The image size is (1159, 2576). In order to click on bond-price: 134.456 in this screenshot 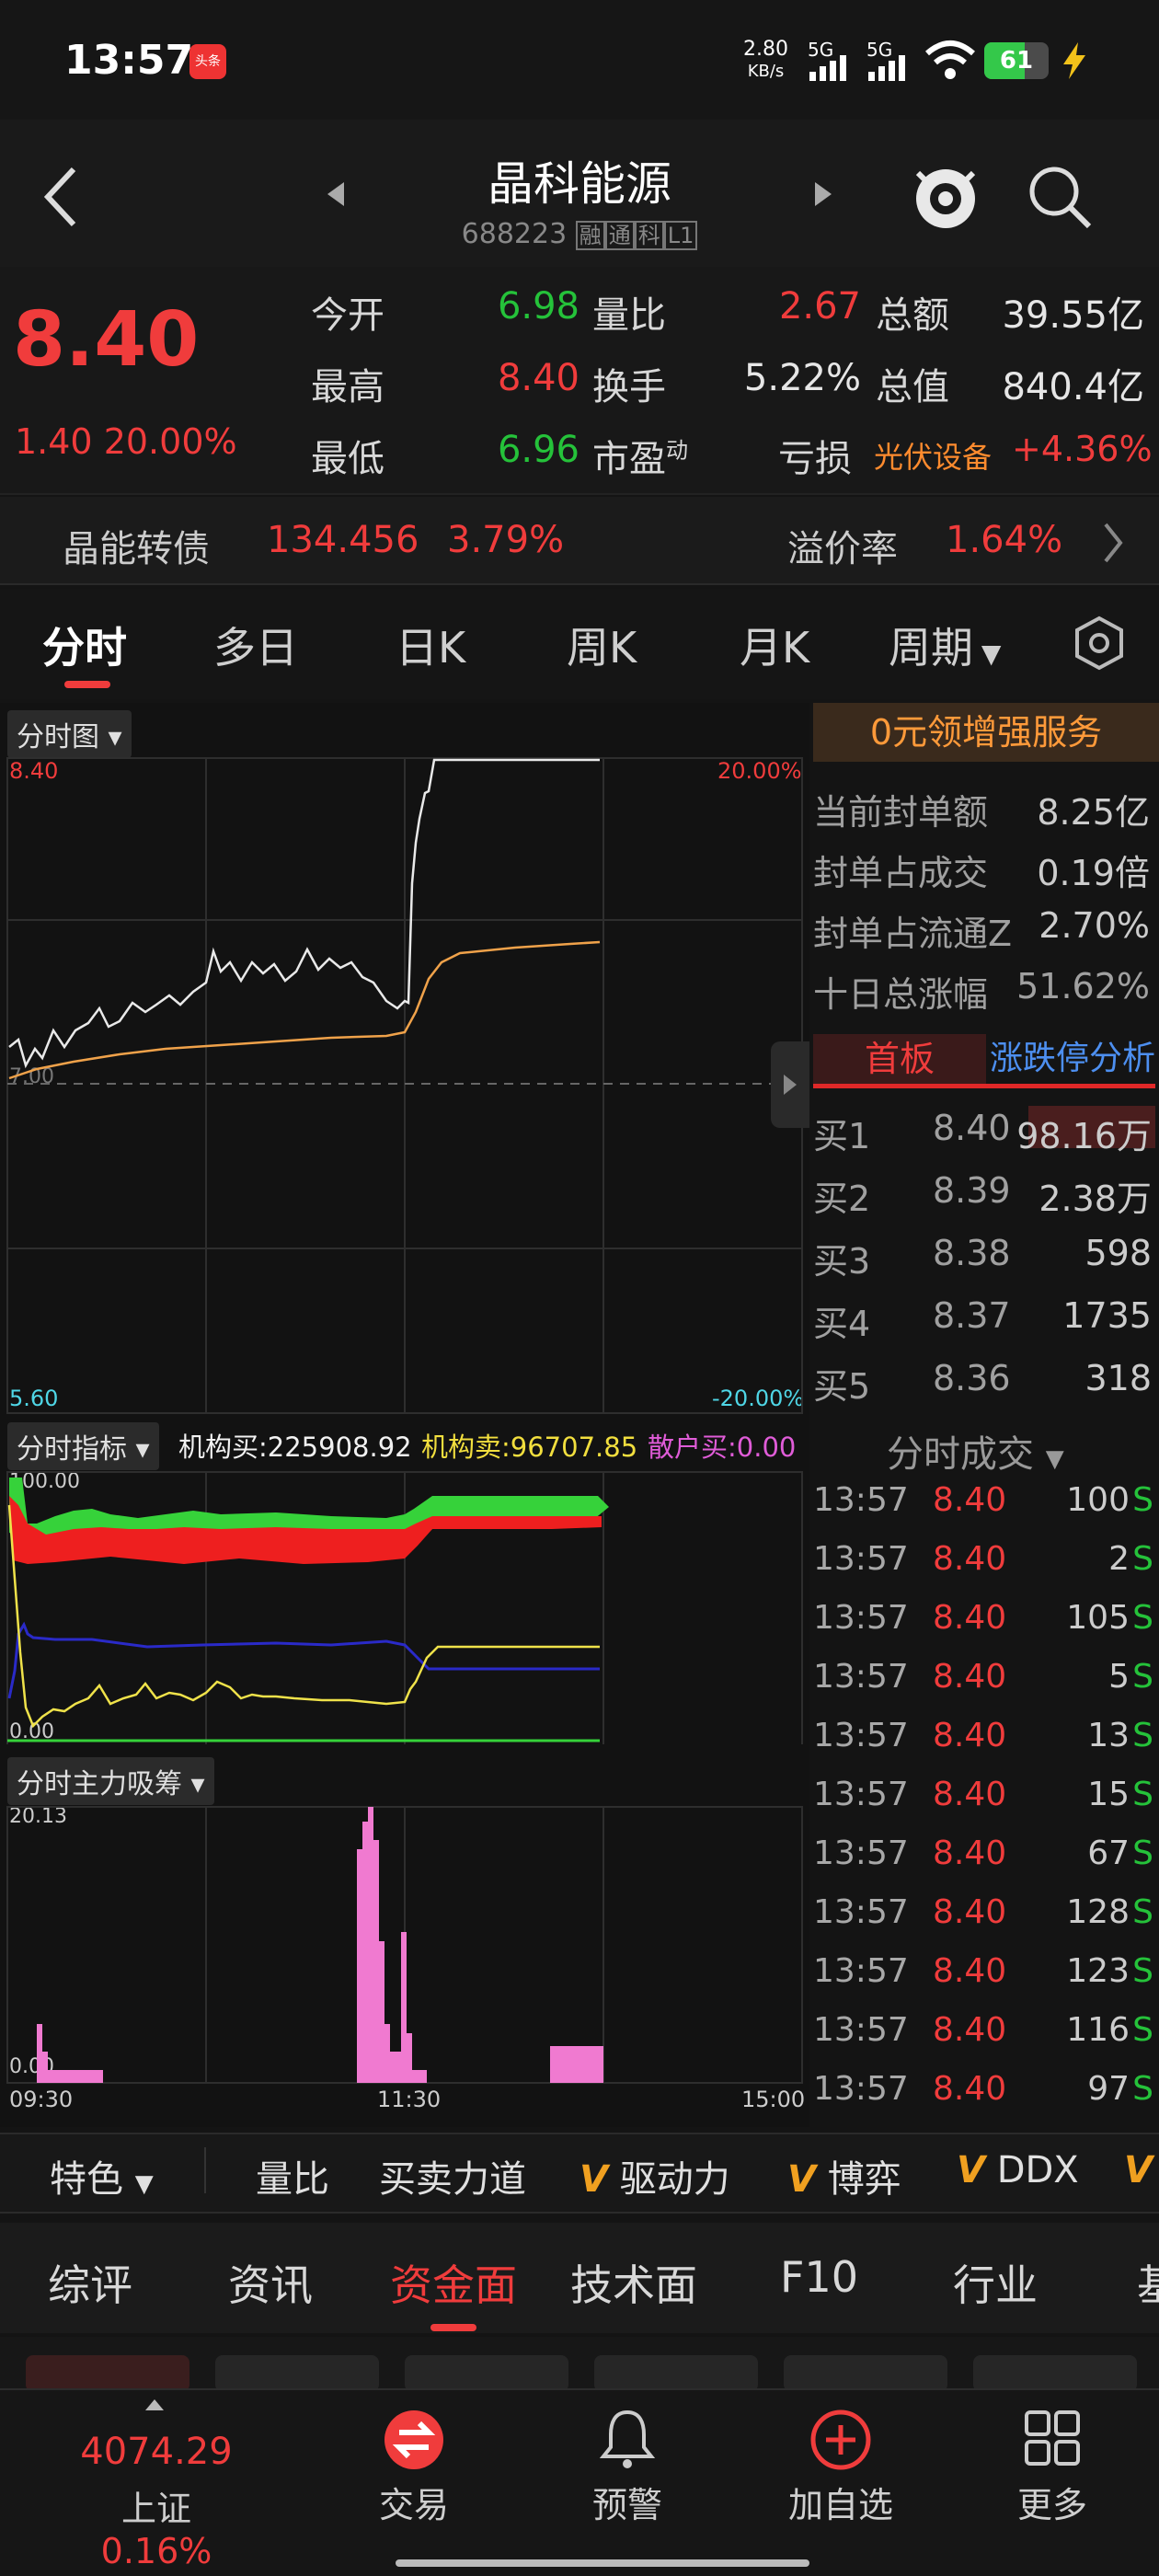, I will do `click(343, 540)`.